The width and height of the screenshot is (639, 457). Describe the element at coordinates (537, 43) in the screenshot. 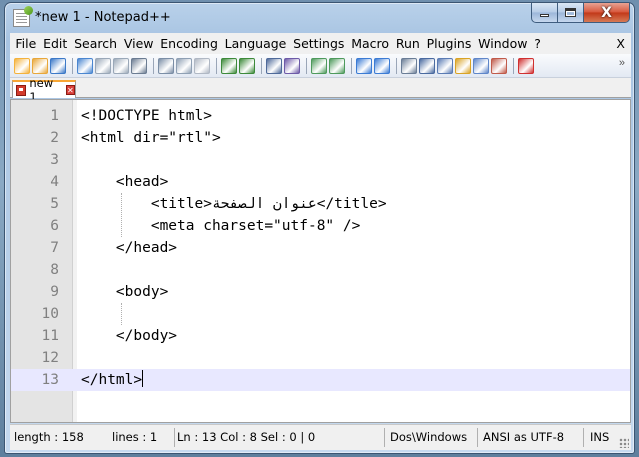

I see `menu-help: ?` at that location.